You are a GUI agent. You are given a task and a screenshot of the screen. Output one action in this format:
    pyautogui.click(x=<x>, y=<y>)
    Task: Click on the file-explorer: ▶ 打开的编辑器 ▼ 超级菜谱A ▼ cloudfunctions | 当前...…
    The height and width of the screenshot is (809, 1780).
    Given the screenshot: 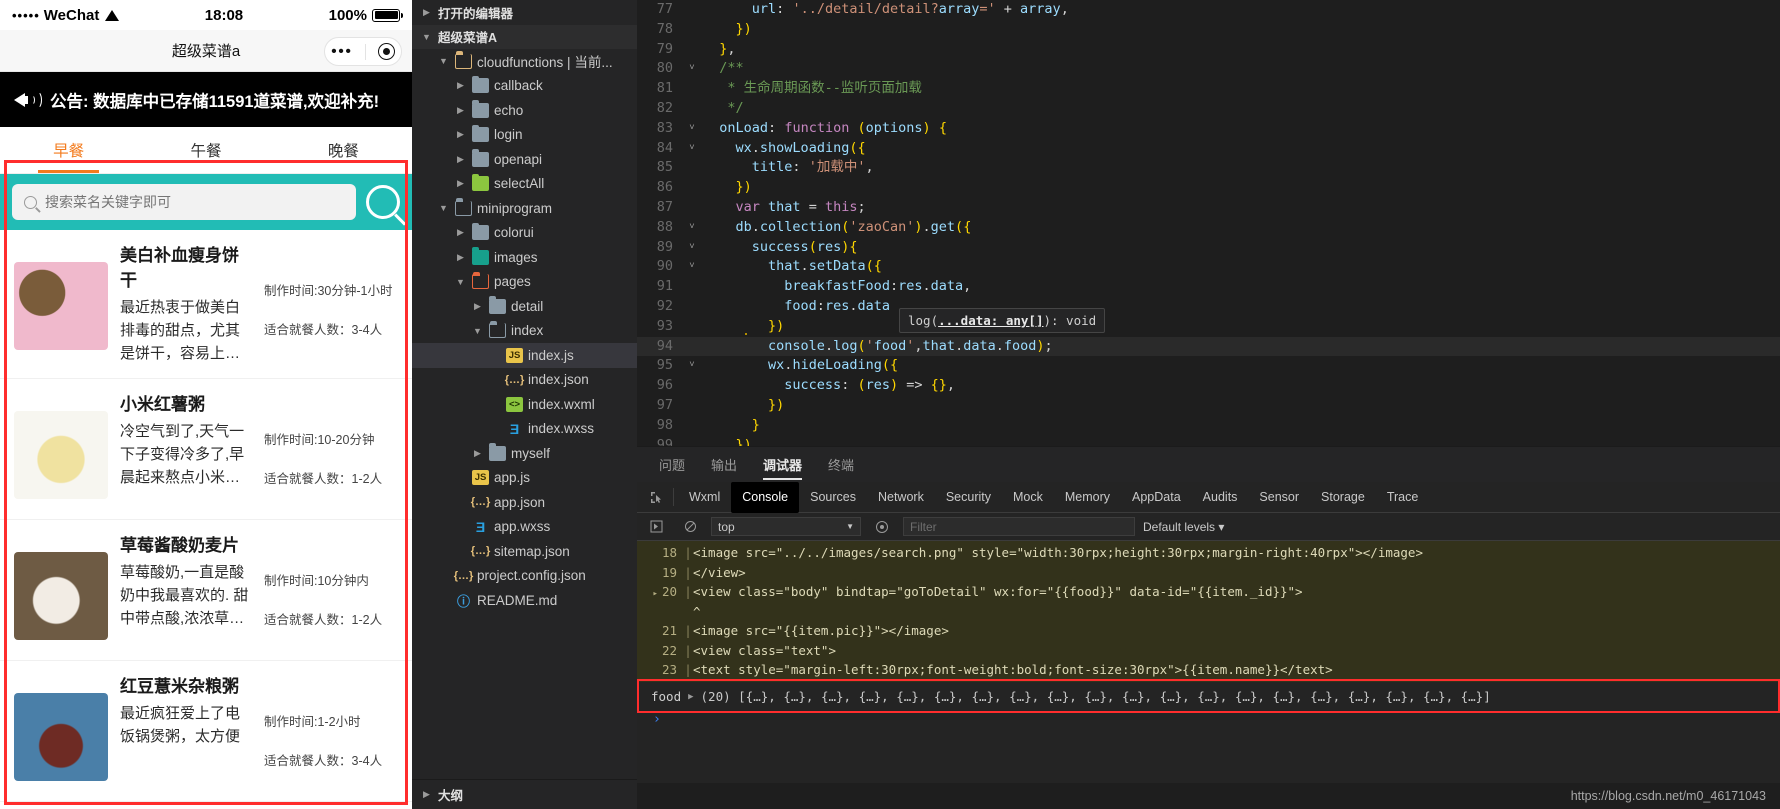 What is the action you would take?
    pyautogui.click(x=524, y=404)
    